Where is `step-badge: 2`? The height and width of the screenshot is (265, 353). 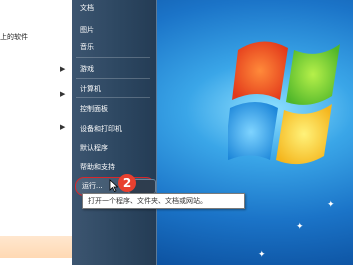
step-badge: 2 is located at coordinates (127, 183).